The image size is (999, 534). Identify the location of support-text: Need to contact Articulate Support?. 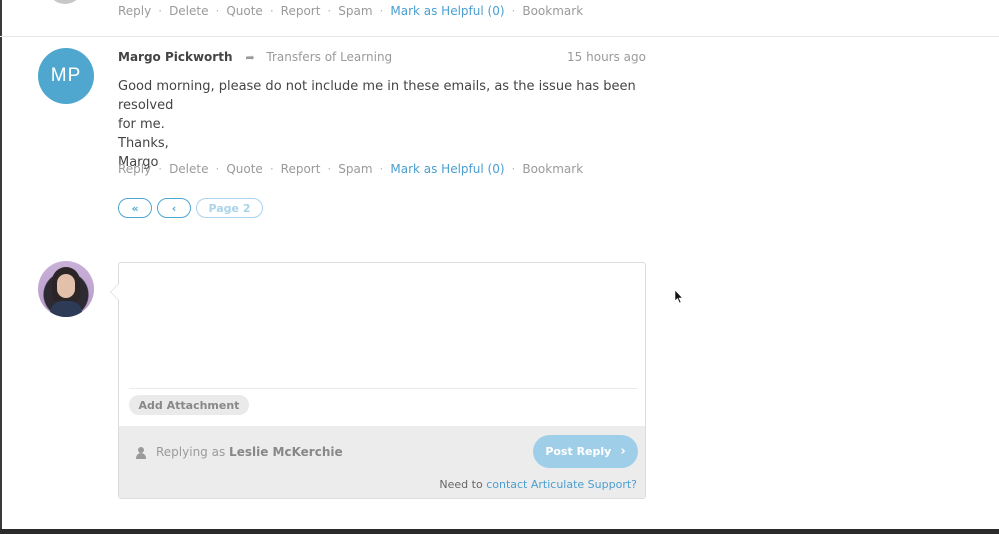
(538, 484).